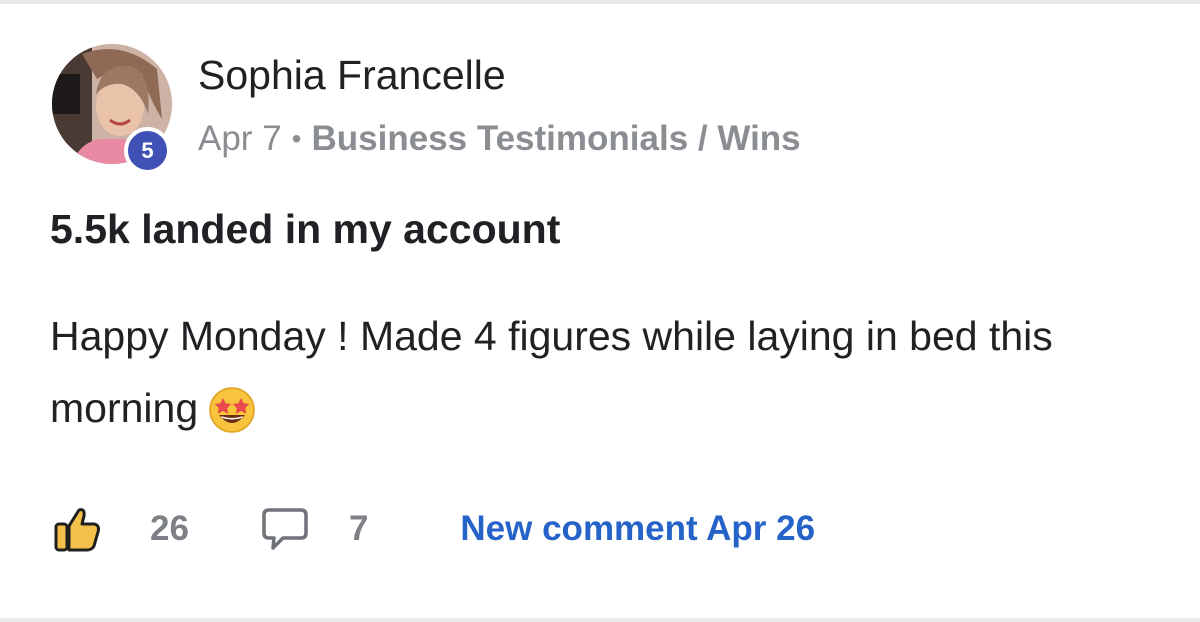 This screenshot has width=1200, height=622. Describe the element at coordinates (358, 528) in the screenshot. I see `comment-count: 7` at that location.